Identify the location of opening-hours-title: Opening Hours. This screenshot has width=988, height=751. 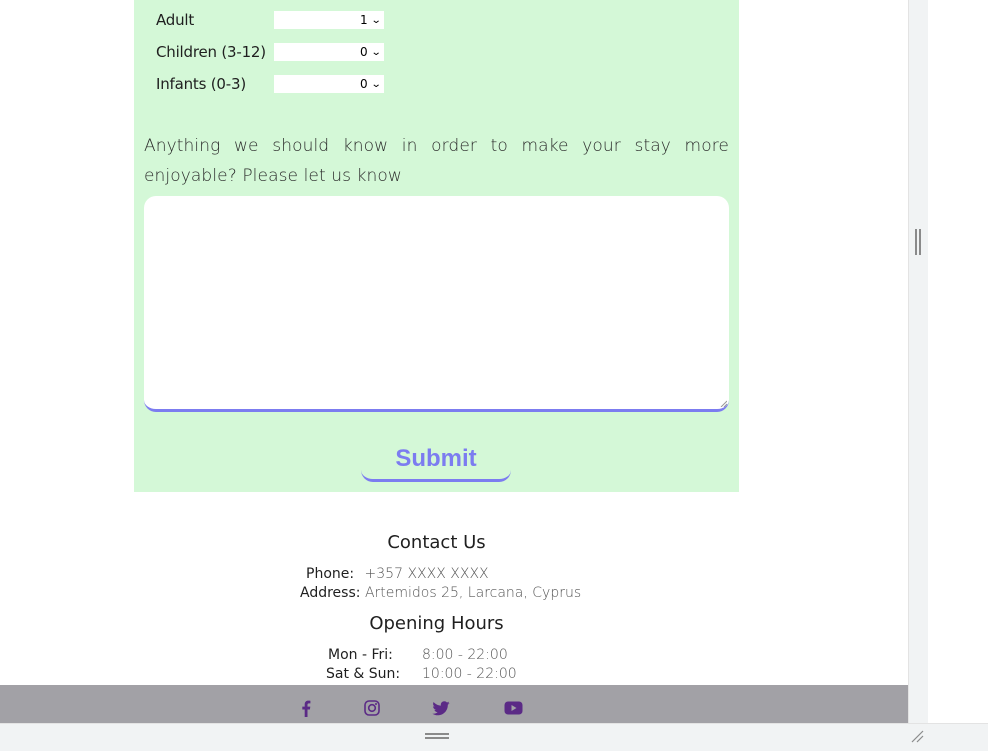
(436, 623).